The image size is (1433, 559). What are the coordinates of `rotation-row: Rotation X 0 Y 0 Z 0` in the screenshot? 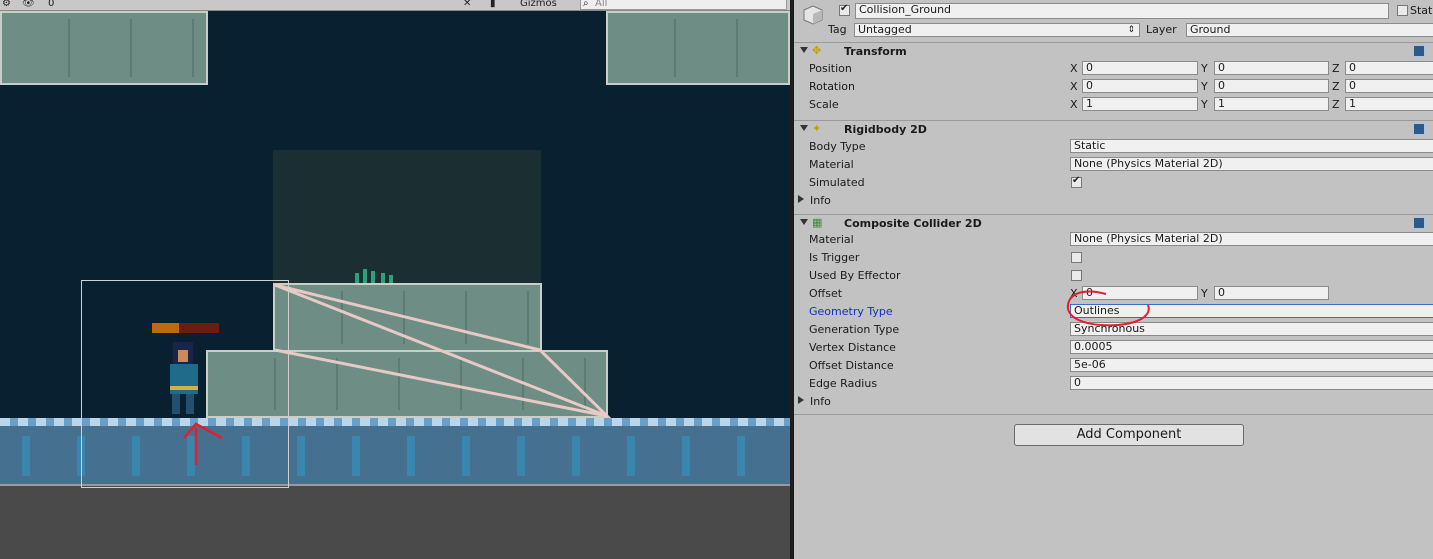 It's located at (1113, 87).